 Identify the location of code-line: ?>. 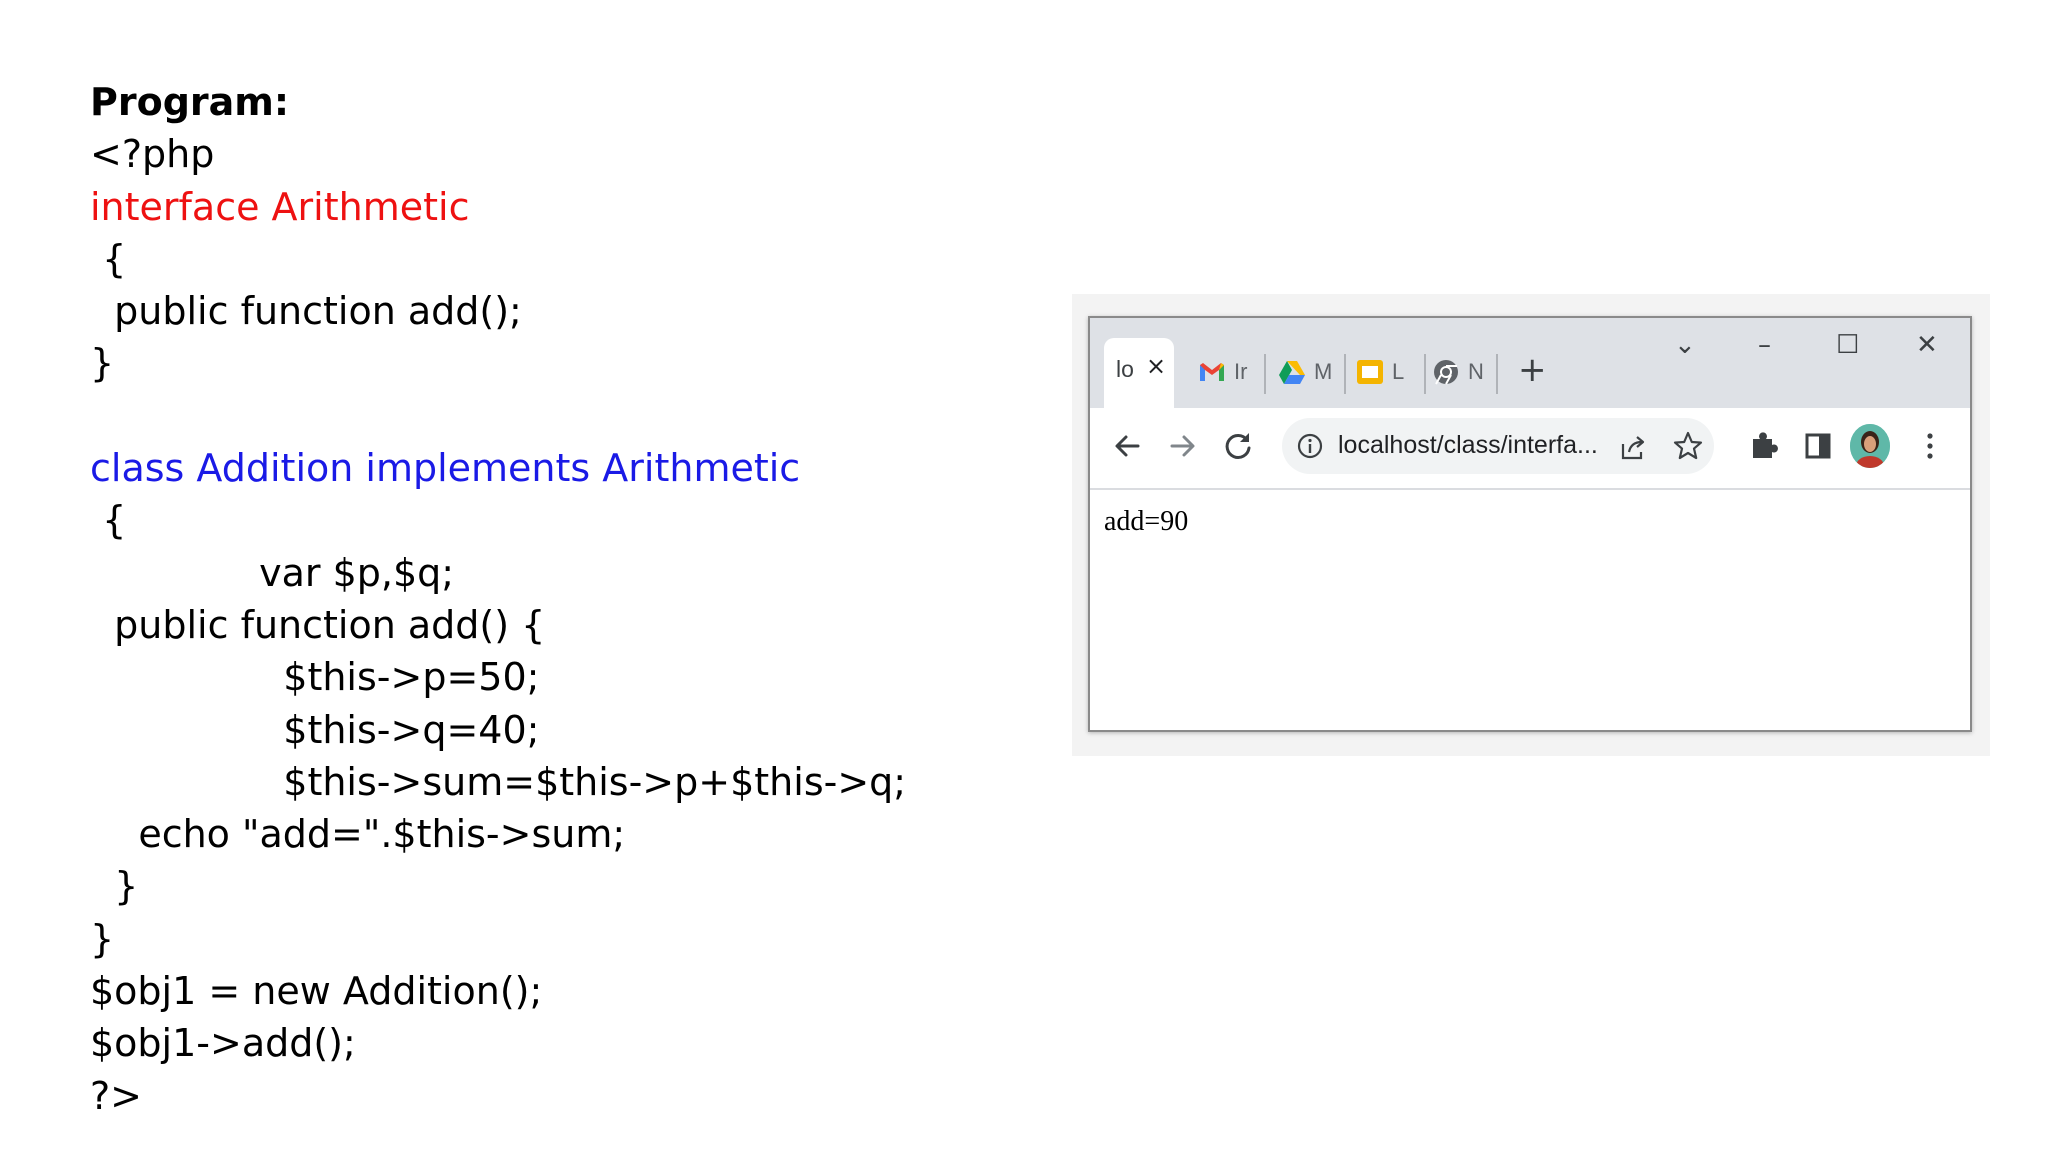
(116, 1095).